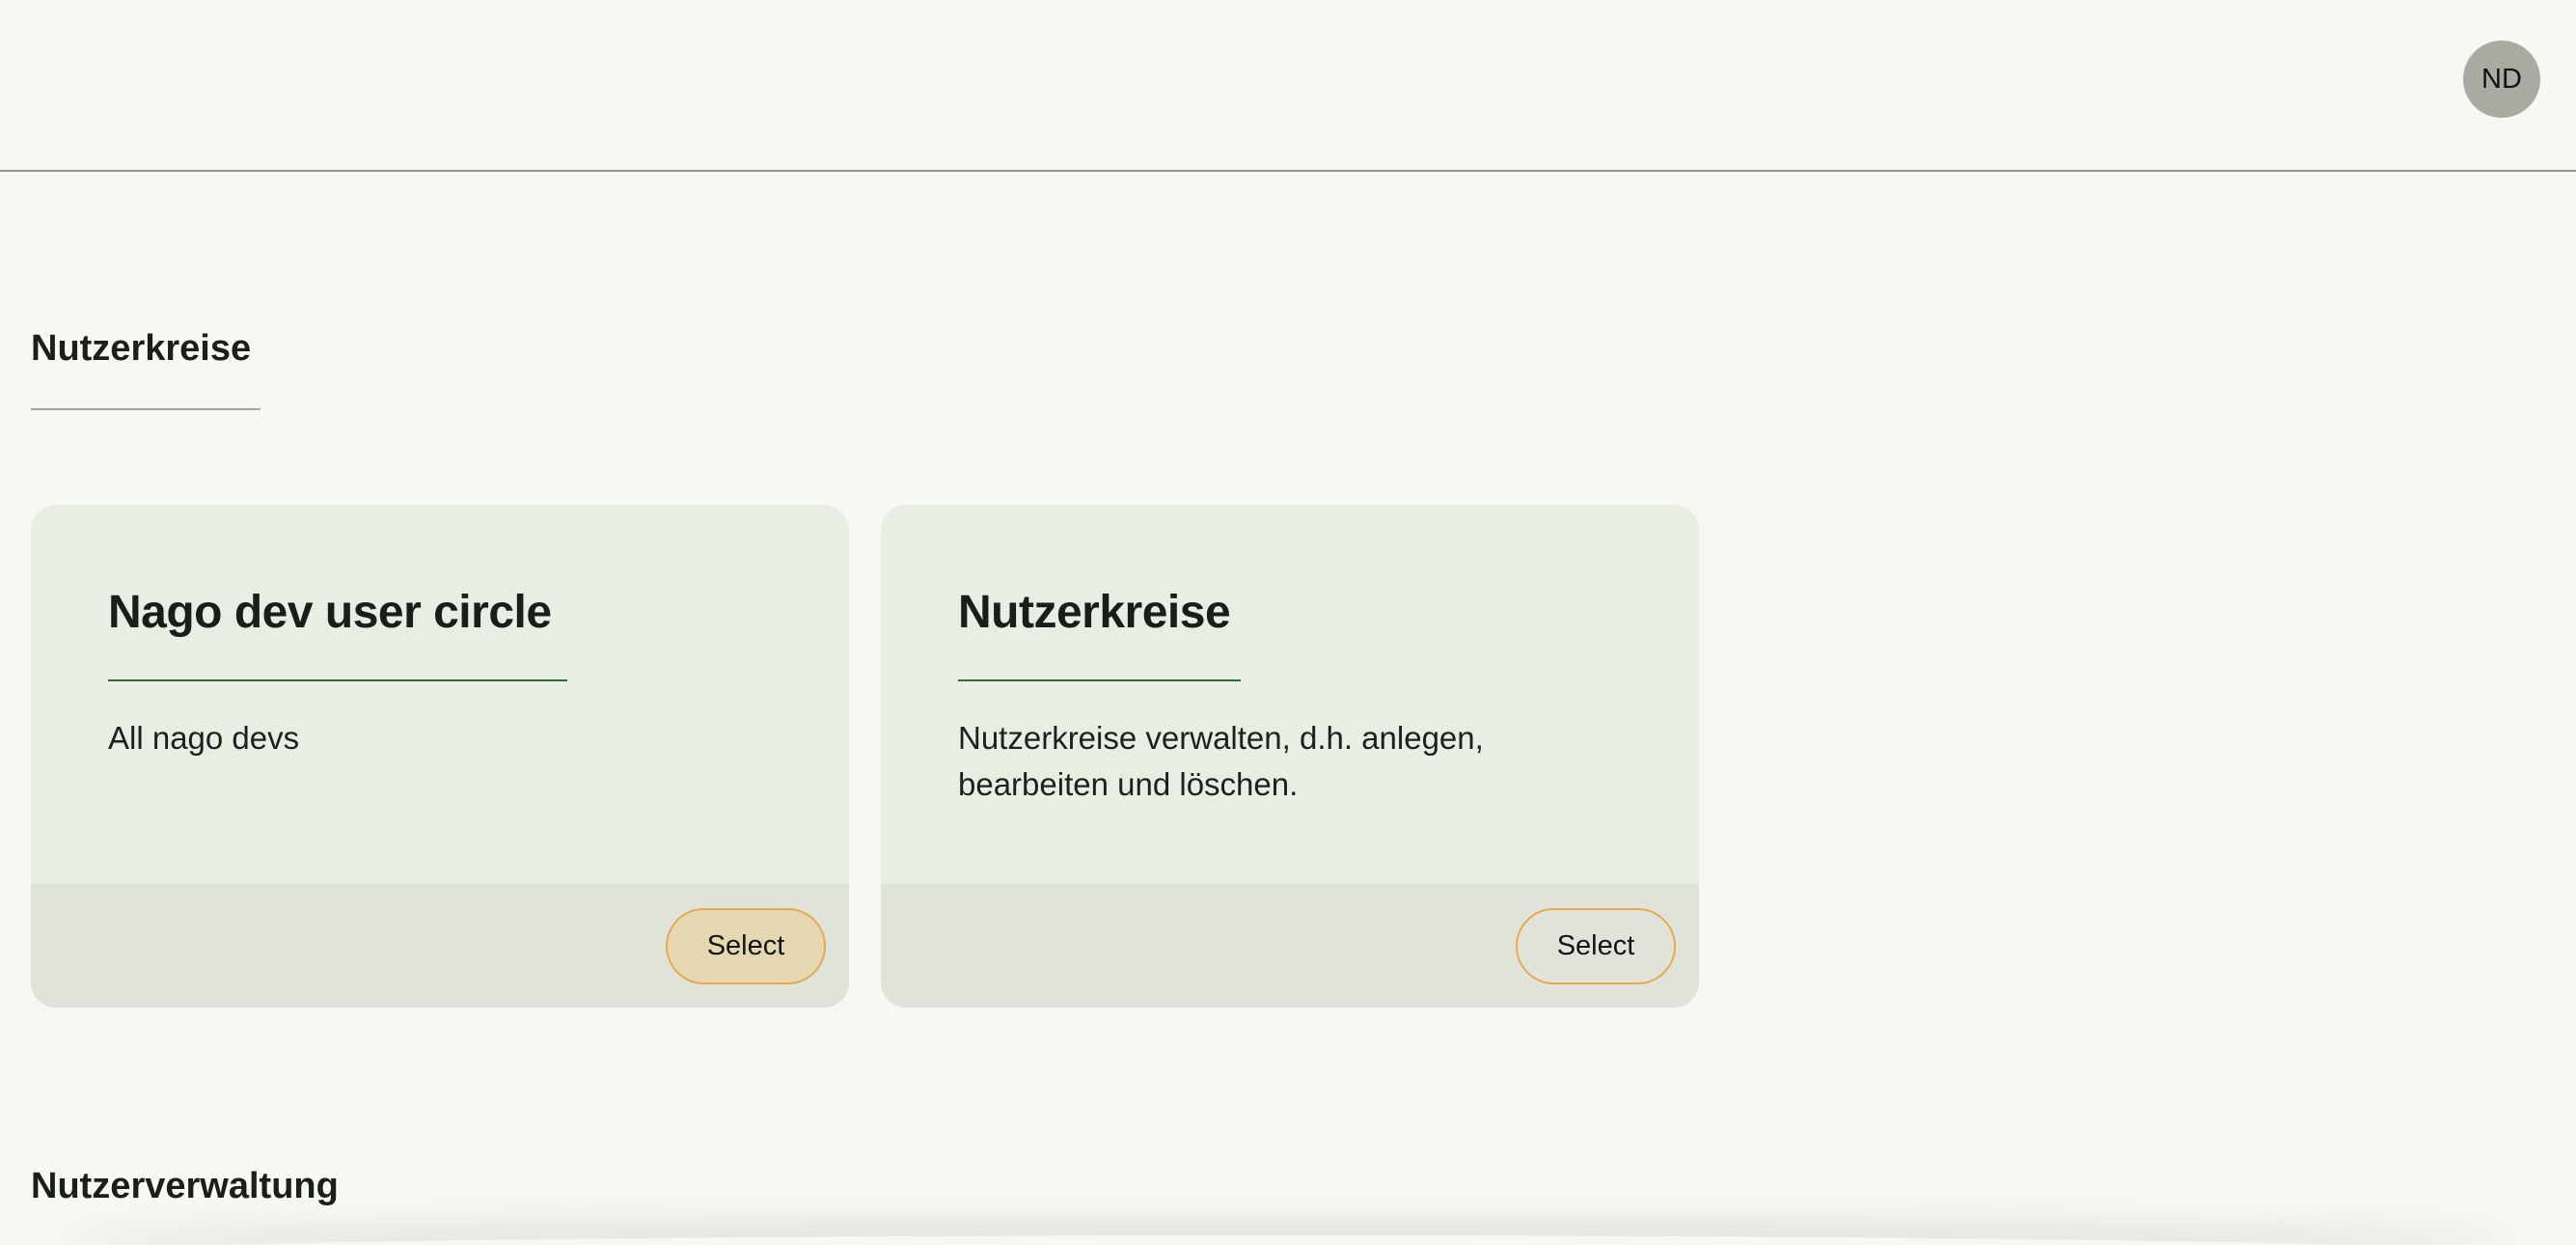 This screenshot has height=1245, width=2576. Describe the element at coordinates (1288, 86) in the screenshot. I see `top-bar: ND` at that location.